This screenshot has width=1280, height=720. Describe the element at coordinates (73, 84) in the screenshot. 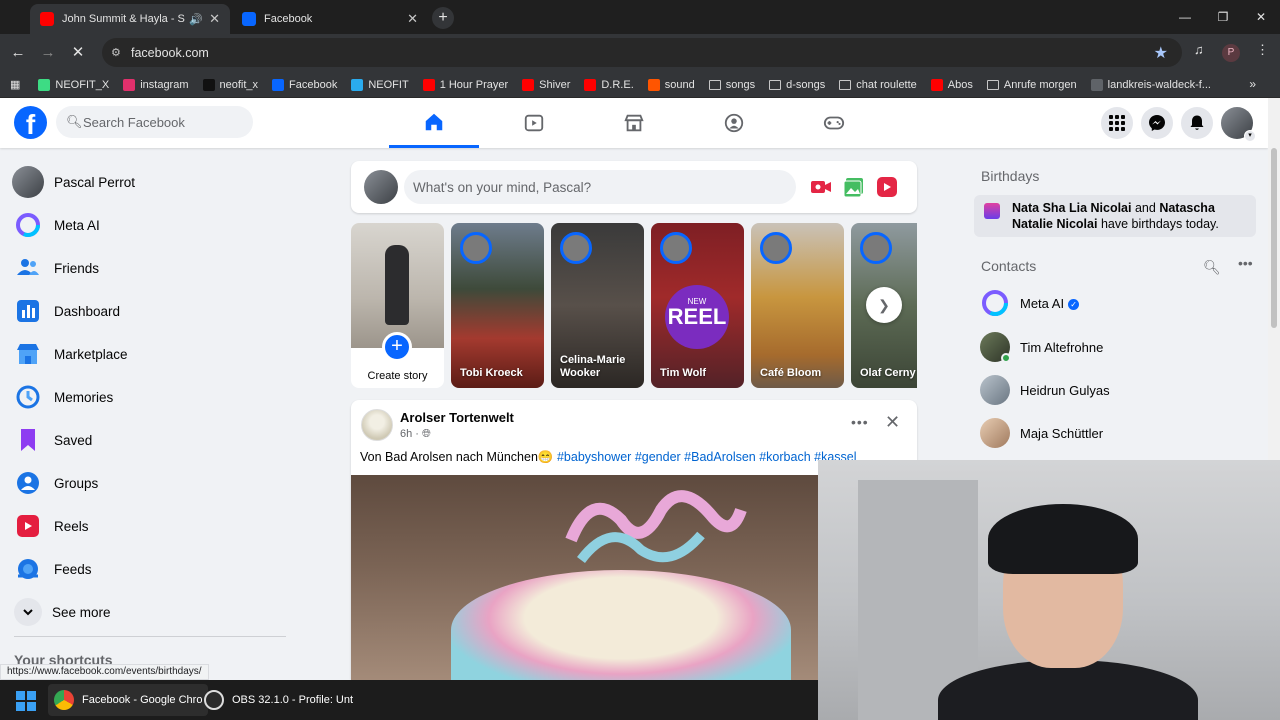

I see `bookmark-item: NEOFIT_X` at that location.